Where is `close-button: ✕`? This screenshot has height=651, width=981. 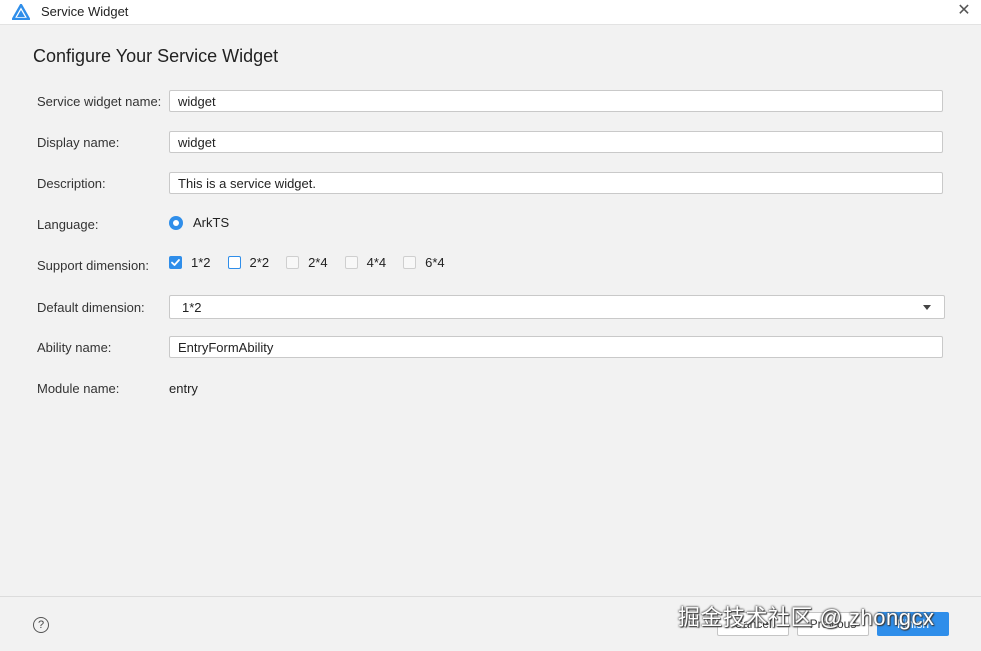
close-button: ✕ is located at coordinates (964, 11).